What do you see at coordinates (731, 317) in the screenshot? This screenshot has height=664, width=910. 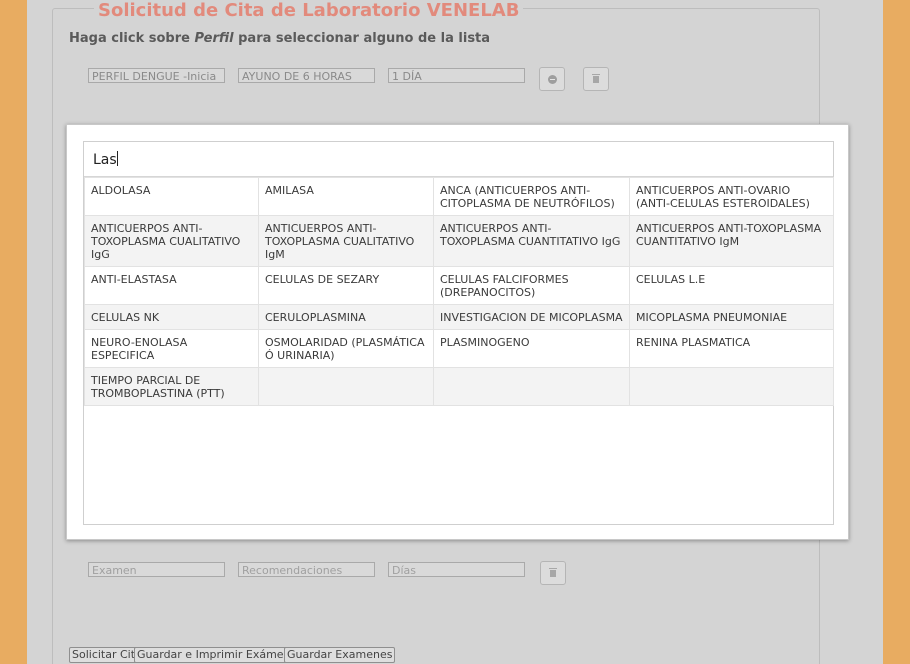 I see `exam-option: MICOPLASMA PNEUMONIAE` at bounding box center [731, 317].